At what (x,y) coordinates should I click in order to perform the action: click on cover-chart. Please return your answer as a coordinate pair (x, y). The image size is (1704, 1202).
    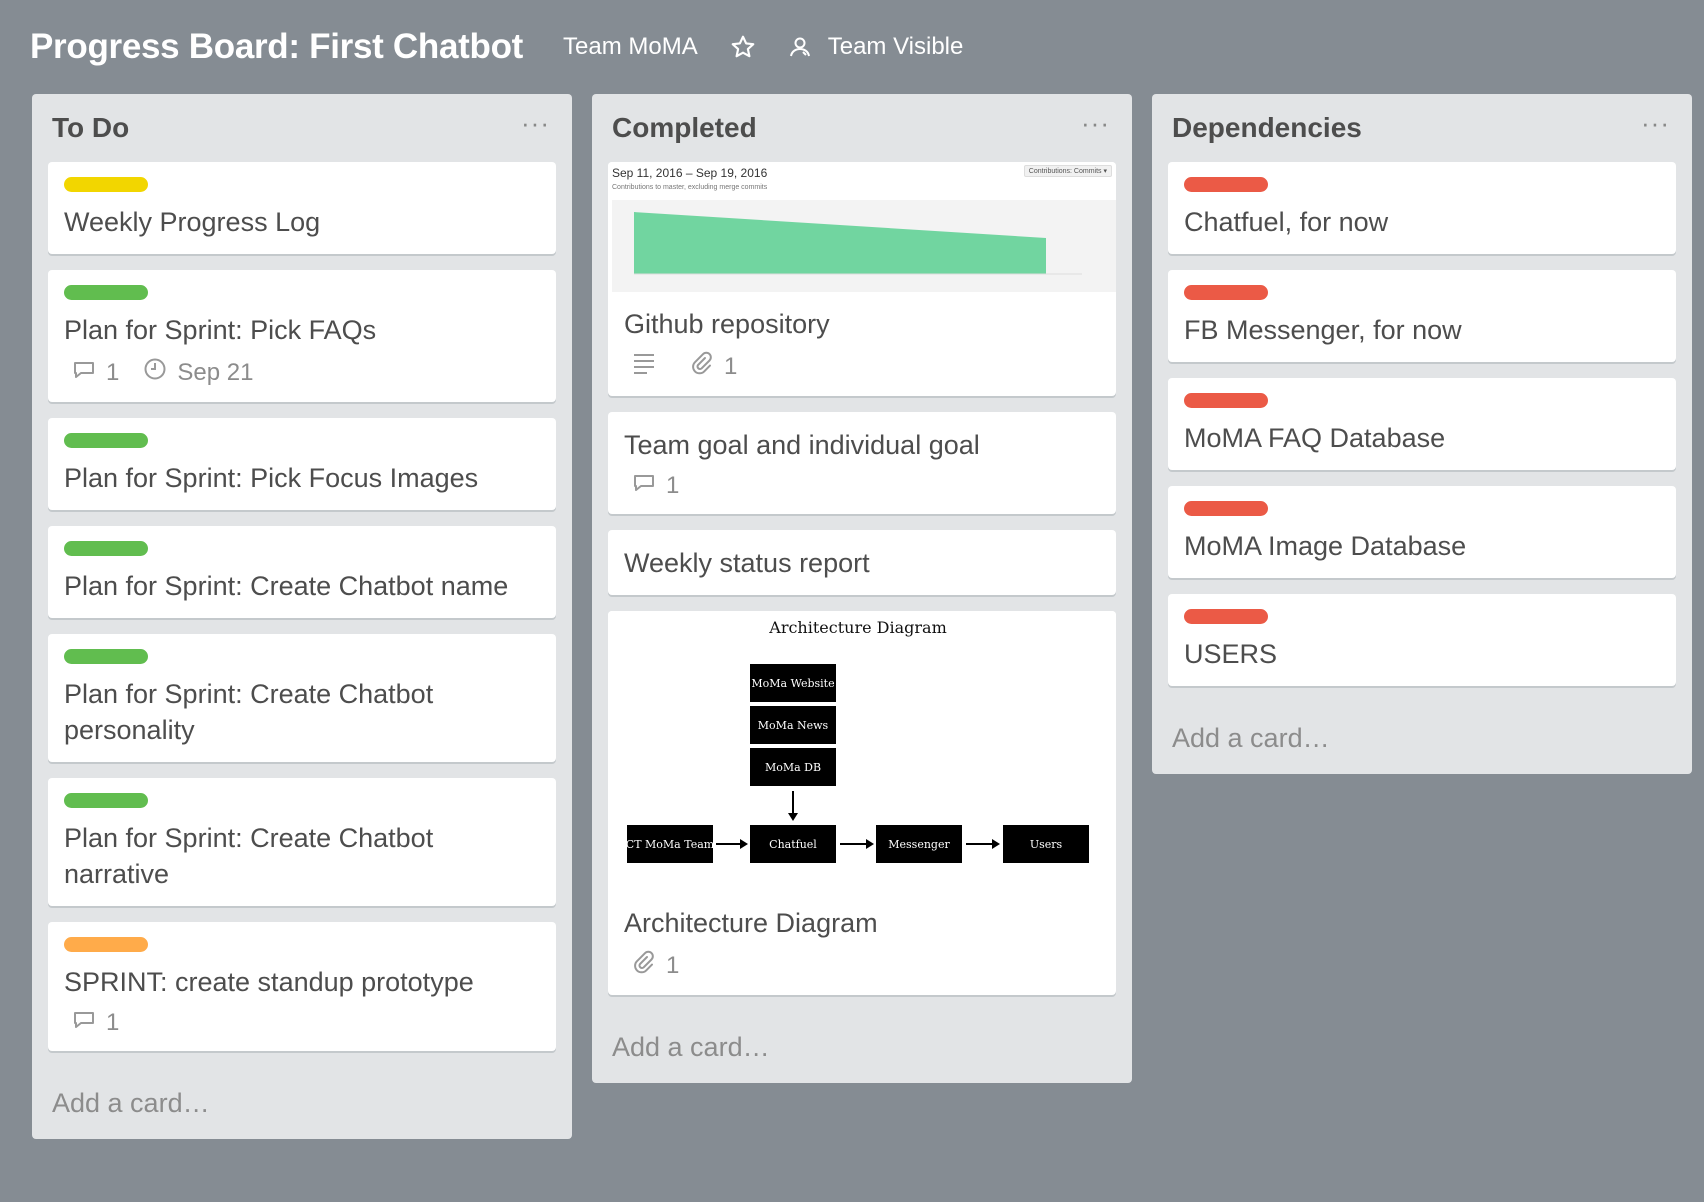
    Looking at the image, I should click on (864, 246).